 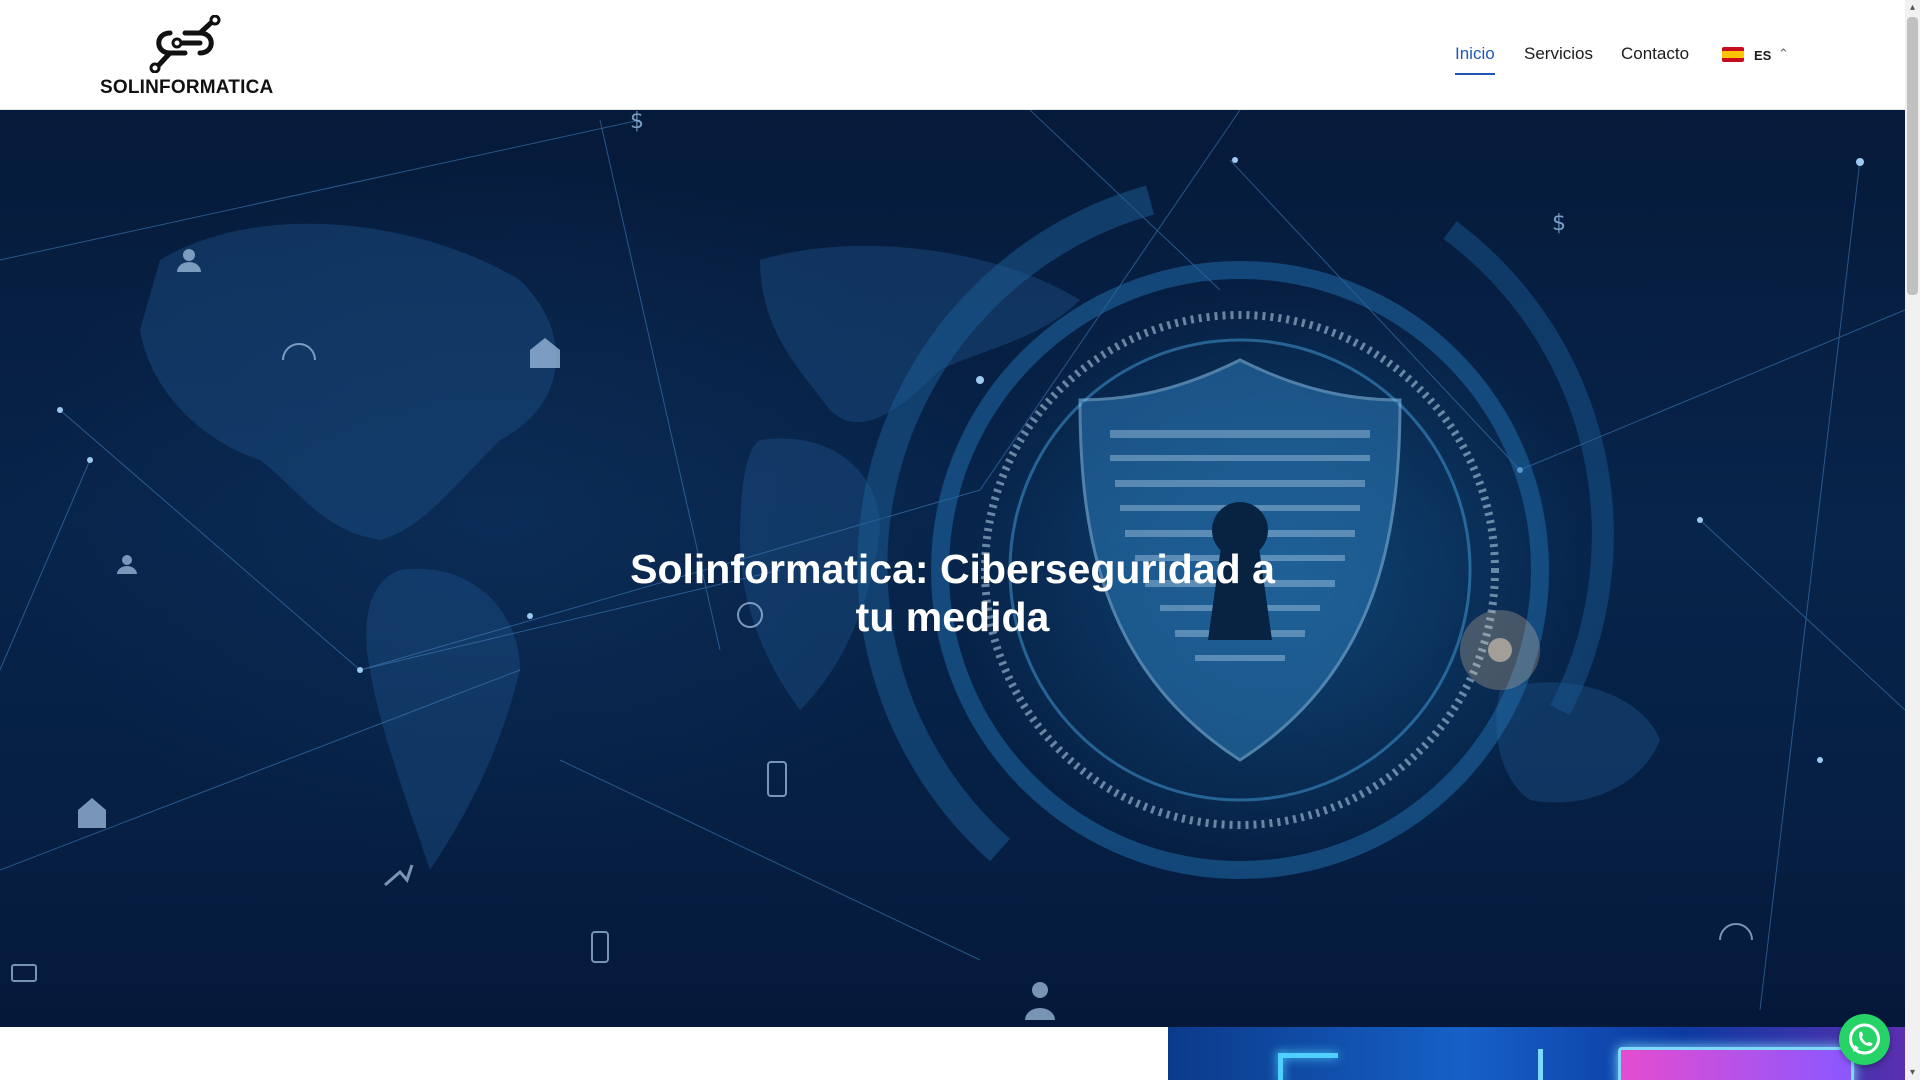 I want to click on logo-mark-icon, so click(x=185, y=44).